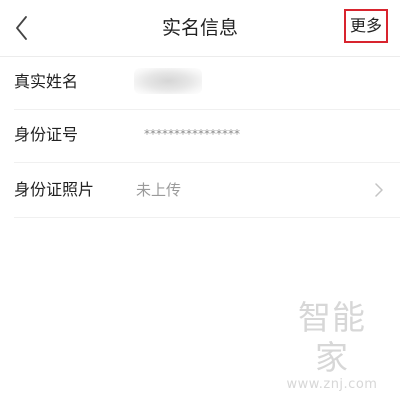 The image size is (400, 400). Describe the element at coordinates (168, 81) in the screenshot. I see `real-name-value-blurred` at that location.